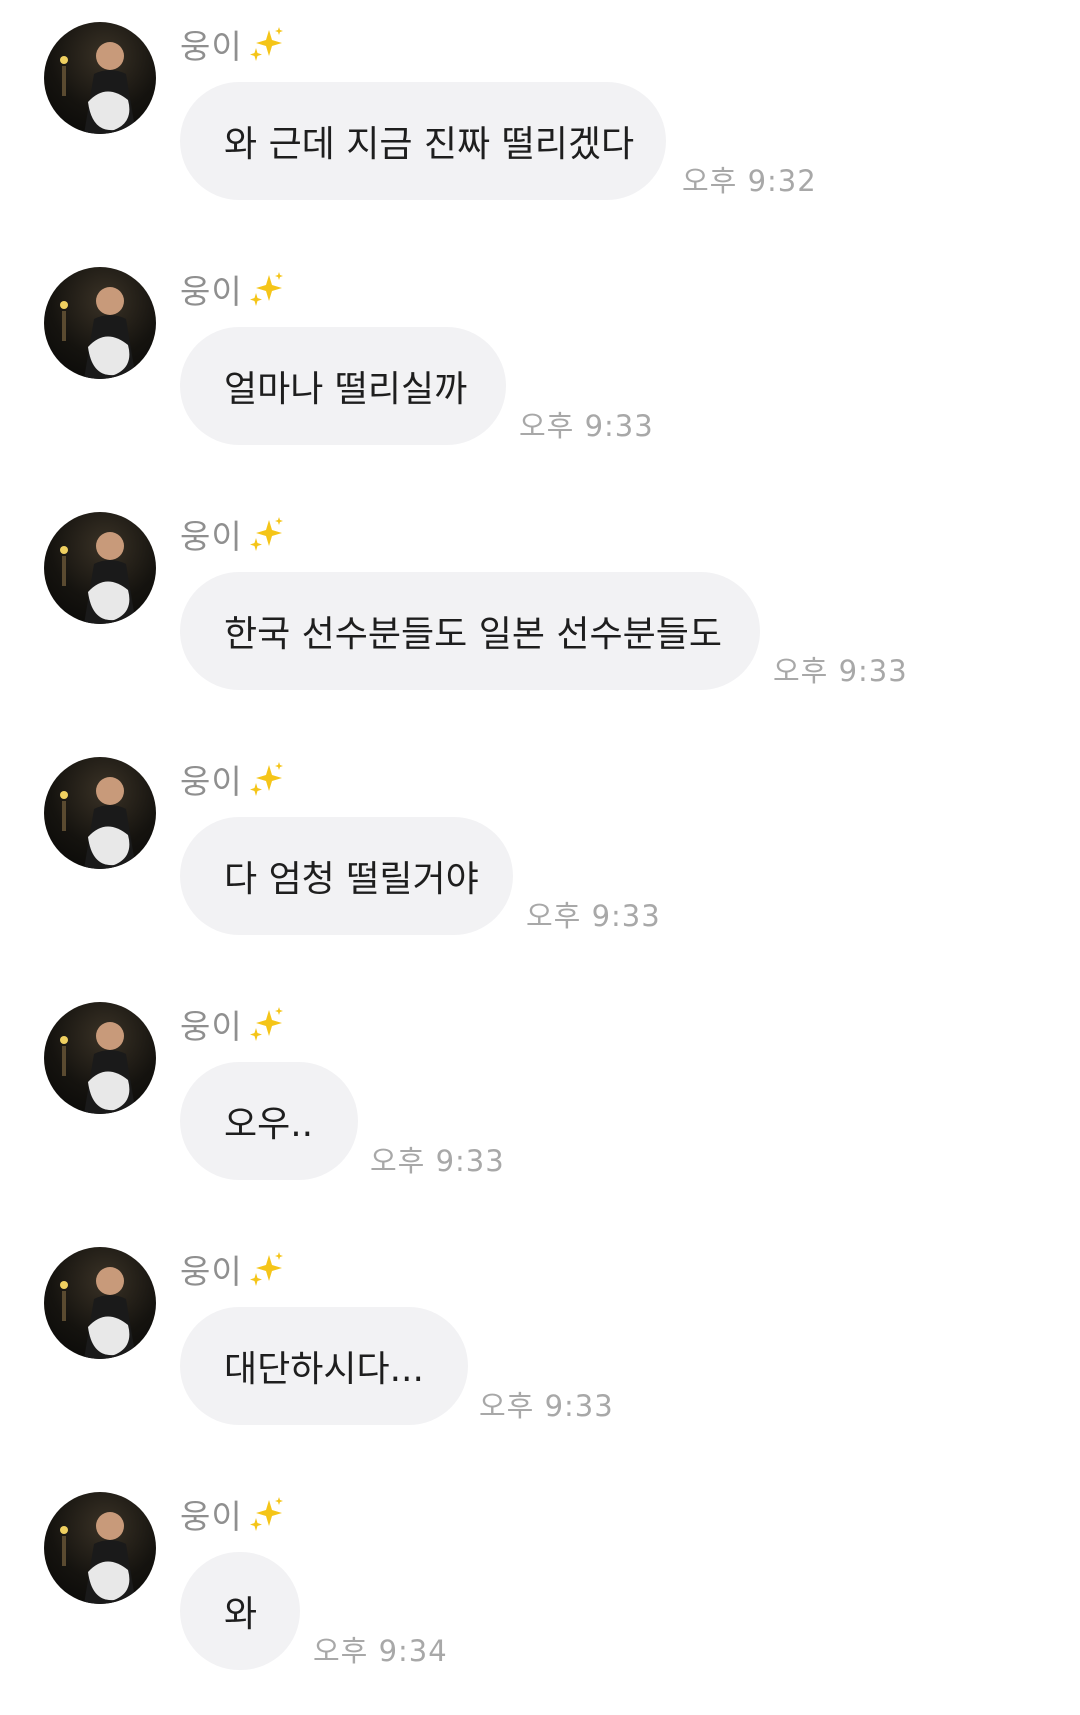  What do you see at coordinates (749, 181) in the screenshot?
I see `message-timestamp: 오후 9:32` at bounding box center [749, 181].